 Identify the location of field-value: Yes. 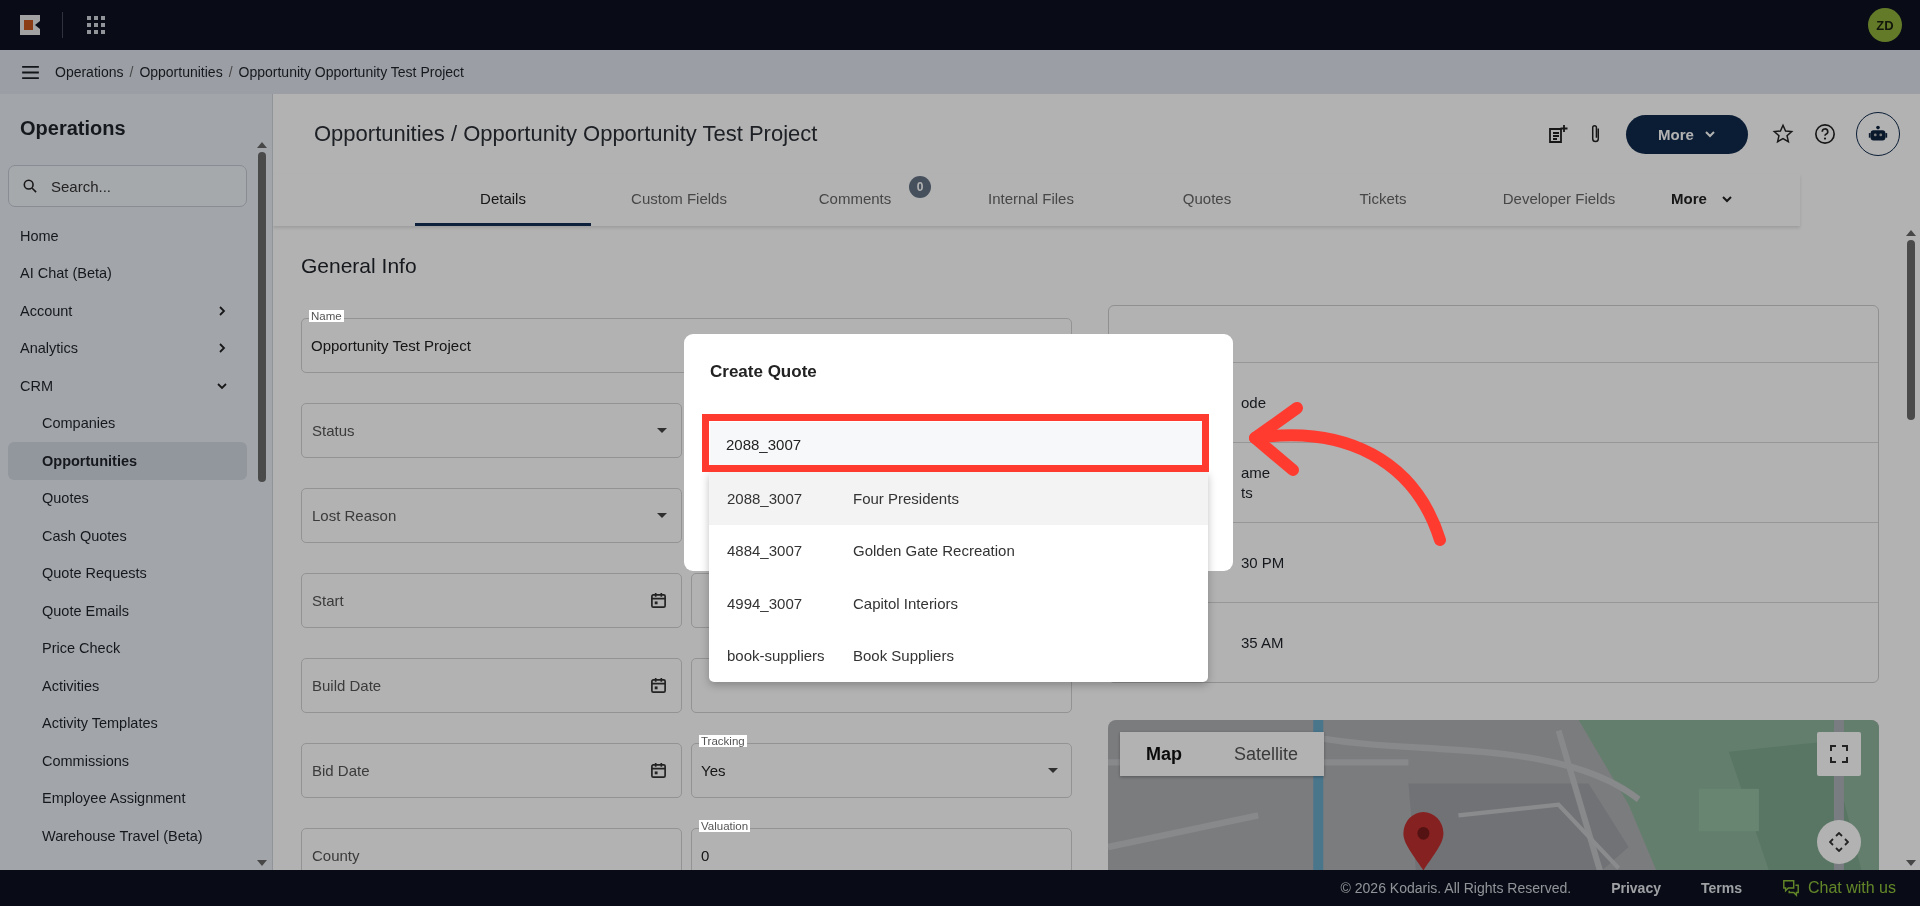
(713, 770).